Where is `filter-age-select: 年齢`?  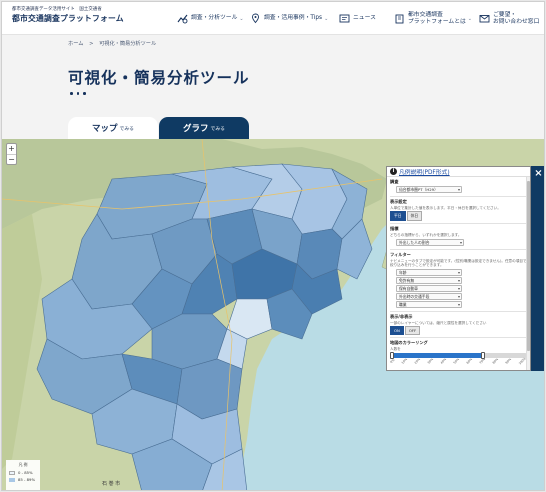 filter-age-select: 年齢 is located at coordinates (429, 272).